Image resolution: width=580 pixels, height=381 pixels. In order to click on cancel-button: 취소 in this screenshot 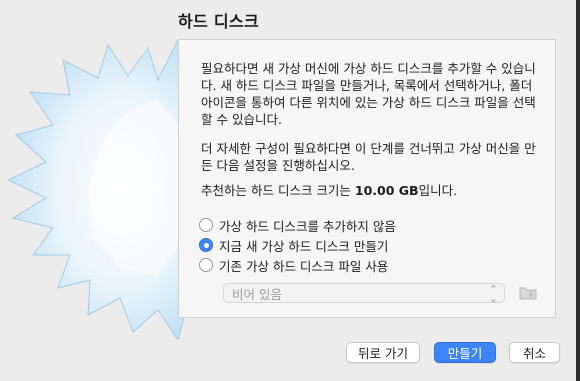, I will do `click(534, 352)`.